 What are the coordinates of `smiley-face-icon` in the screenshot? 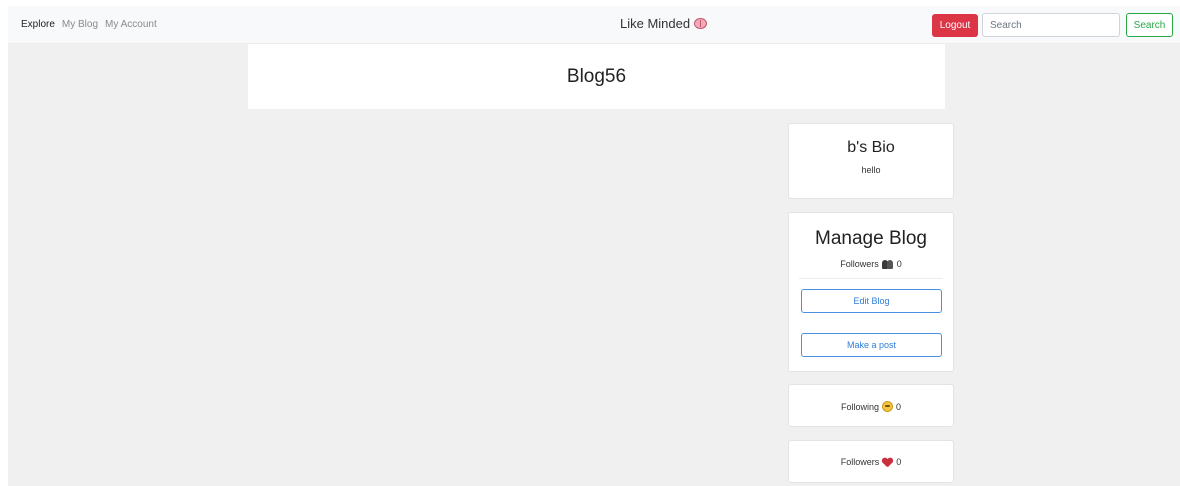 It's located at (887, 406).